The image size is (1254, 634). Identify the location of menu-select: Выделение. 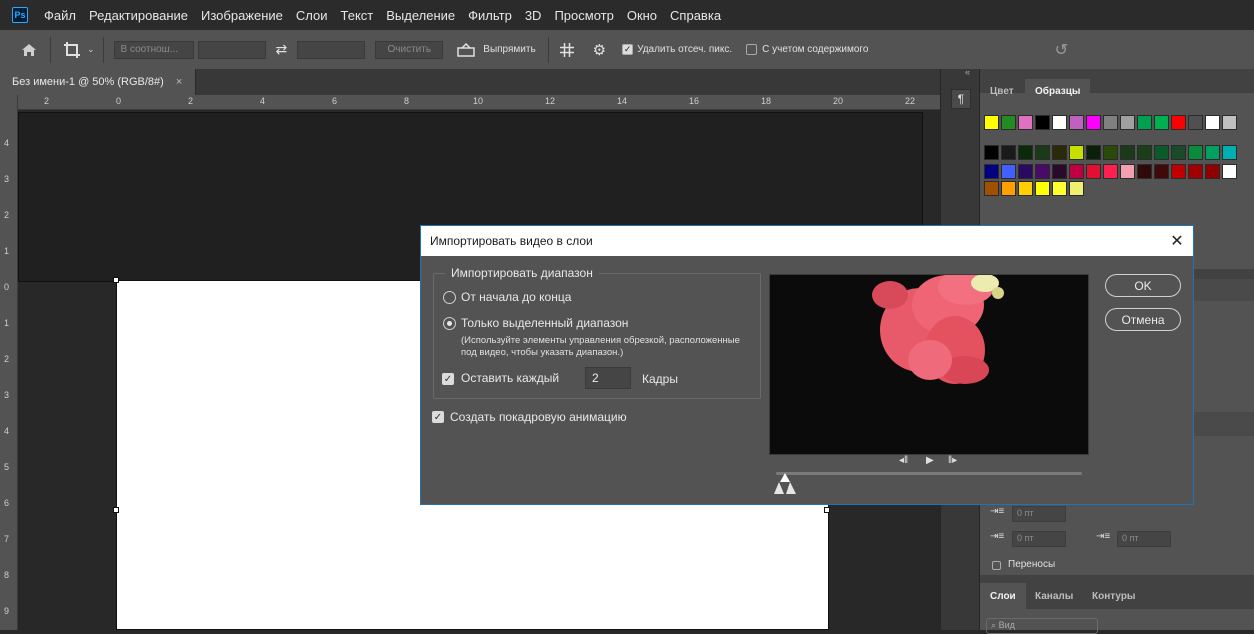
(420, 15).